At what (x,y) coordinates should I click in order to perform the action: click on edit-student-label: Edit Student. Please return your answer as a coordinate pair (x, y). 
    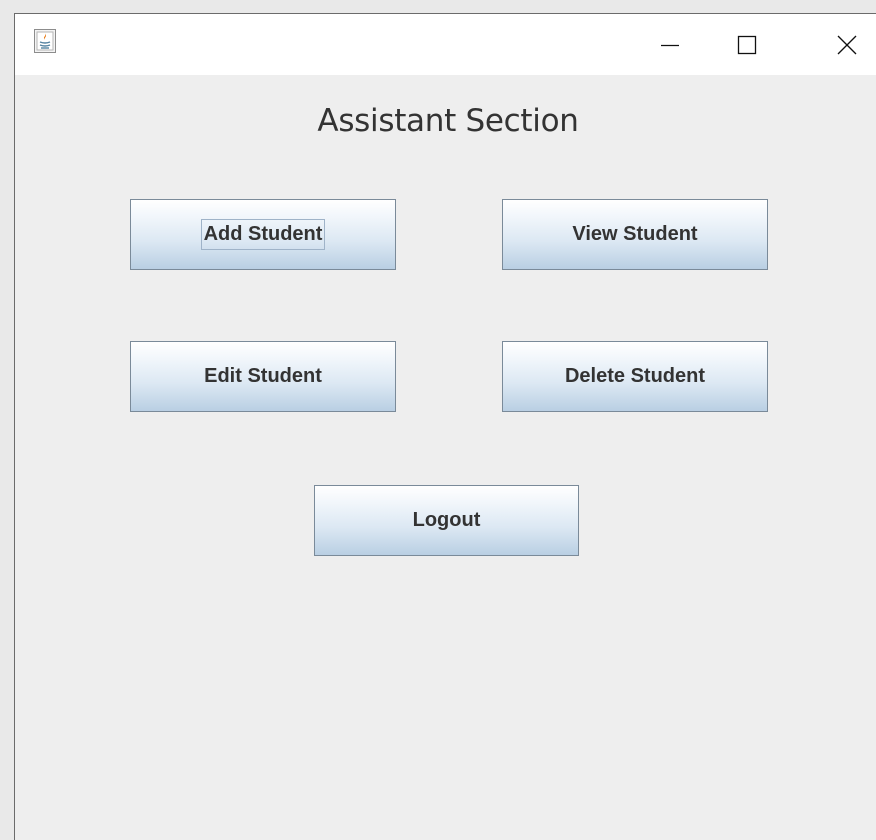
    Looking at the image, I should click on (263, 376).